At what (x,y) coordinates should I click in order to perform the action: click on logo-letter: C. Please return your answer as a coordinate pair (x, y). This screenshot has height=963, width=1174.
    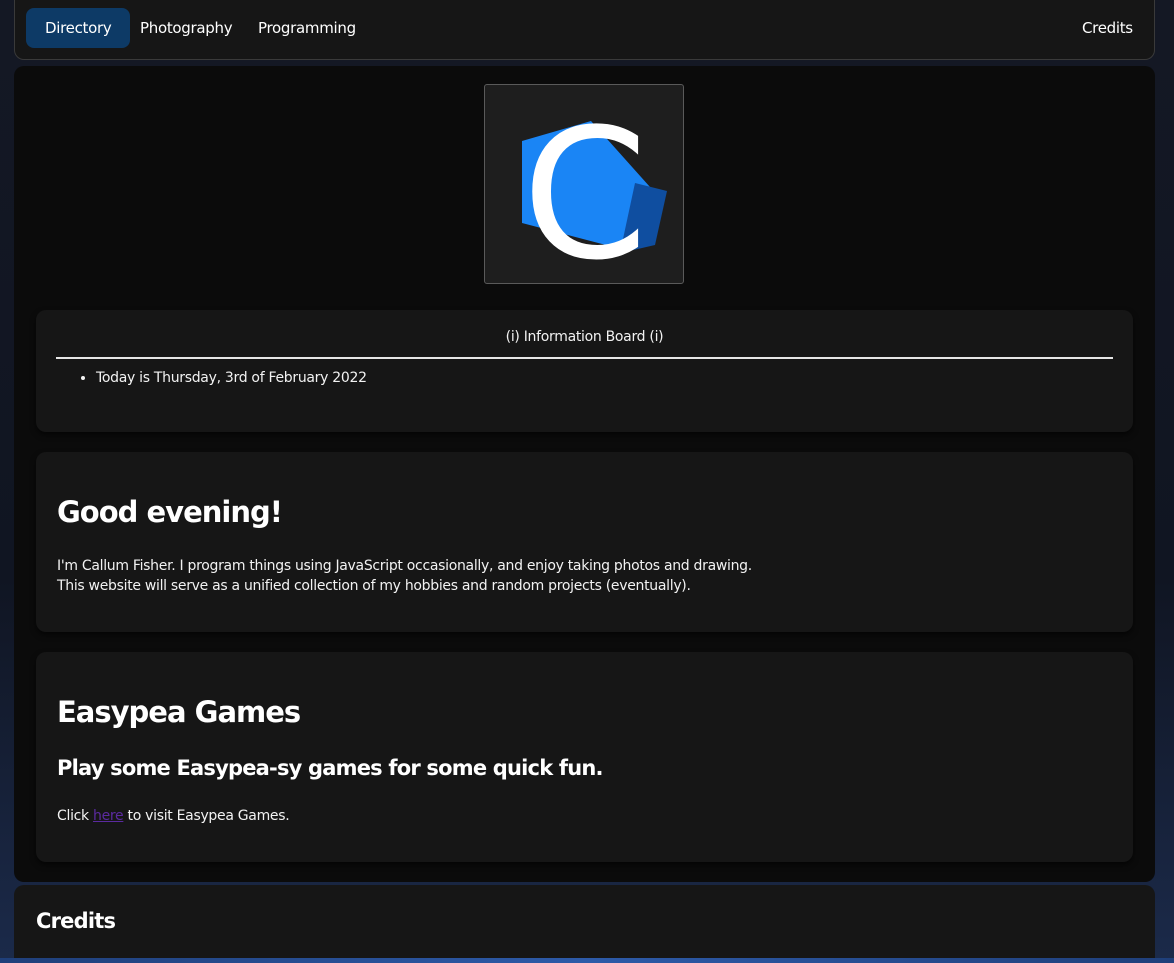
    Looking at the image, I should click on (585, 187).